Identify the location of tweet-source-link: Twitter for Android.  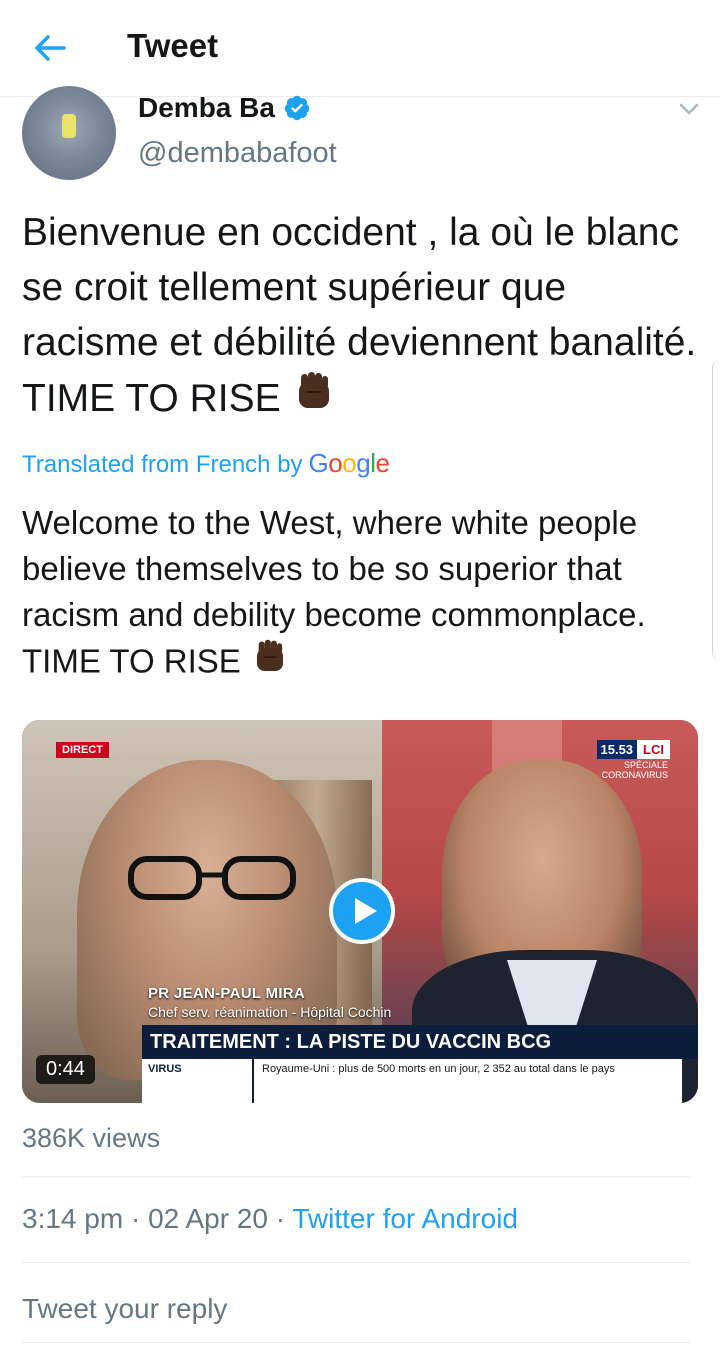
(405, 1218).